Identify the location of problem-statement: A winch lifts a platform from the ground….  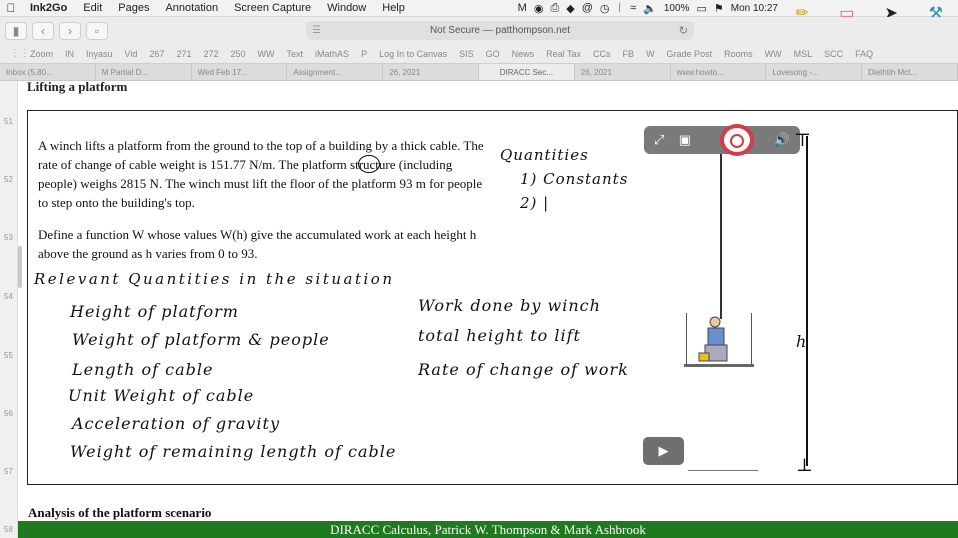
(264, 174).